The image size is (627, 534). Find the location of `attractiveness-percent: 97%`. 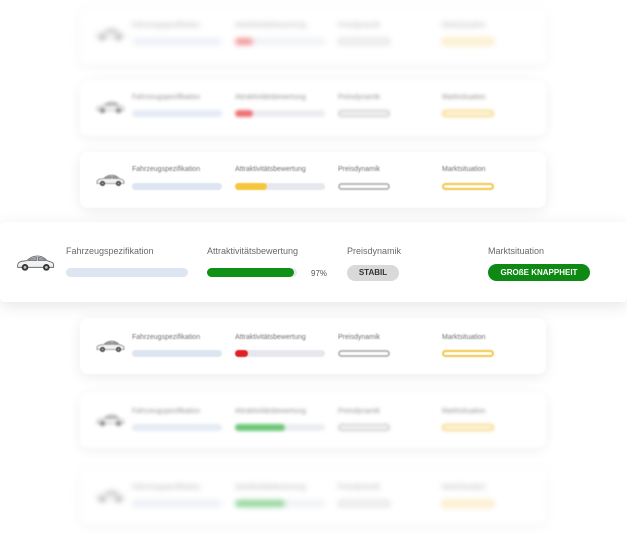

attractiveness-percent: 97% is located at coordinates (319, 273).